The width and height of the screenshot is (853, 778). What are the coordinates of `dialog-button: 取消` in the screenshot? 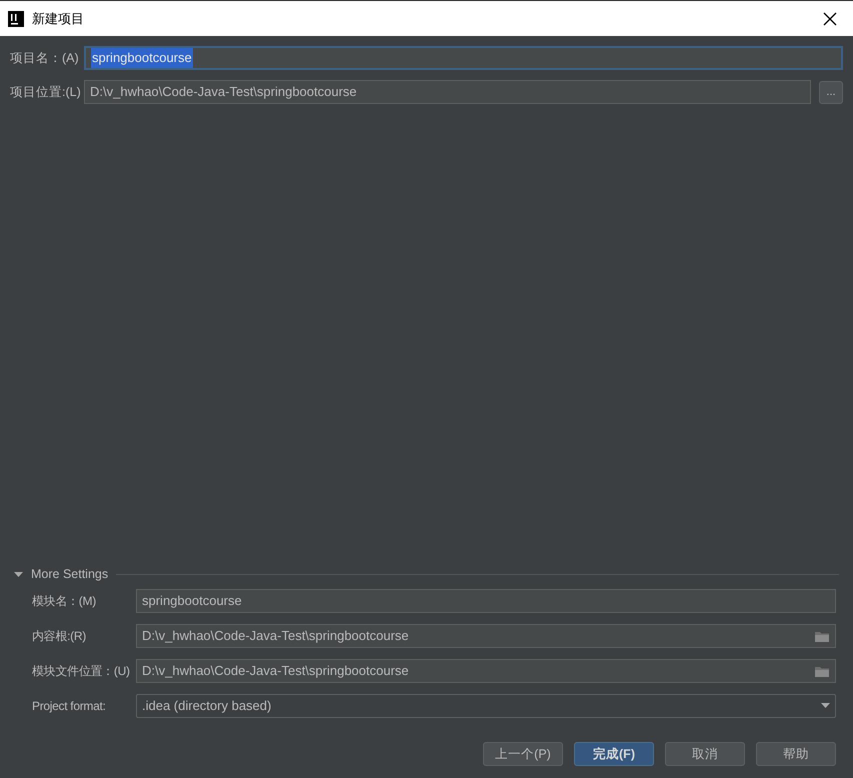 It's located at (705, 754).